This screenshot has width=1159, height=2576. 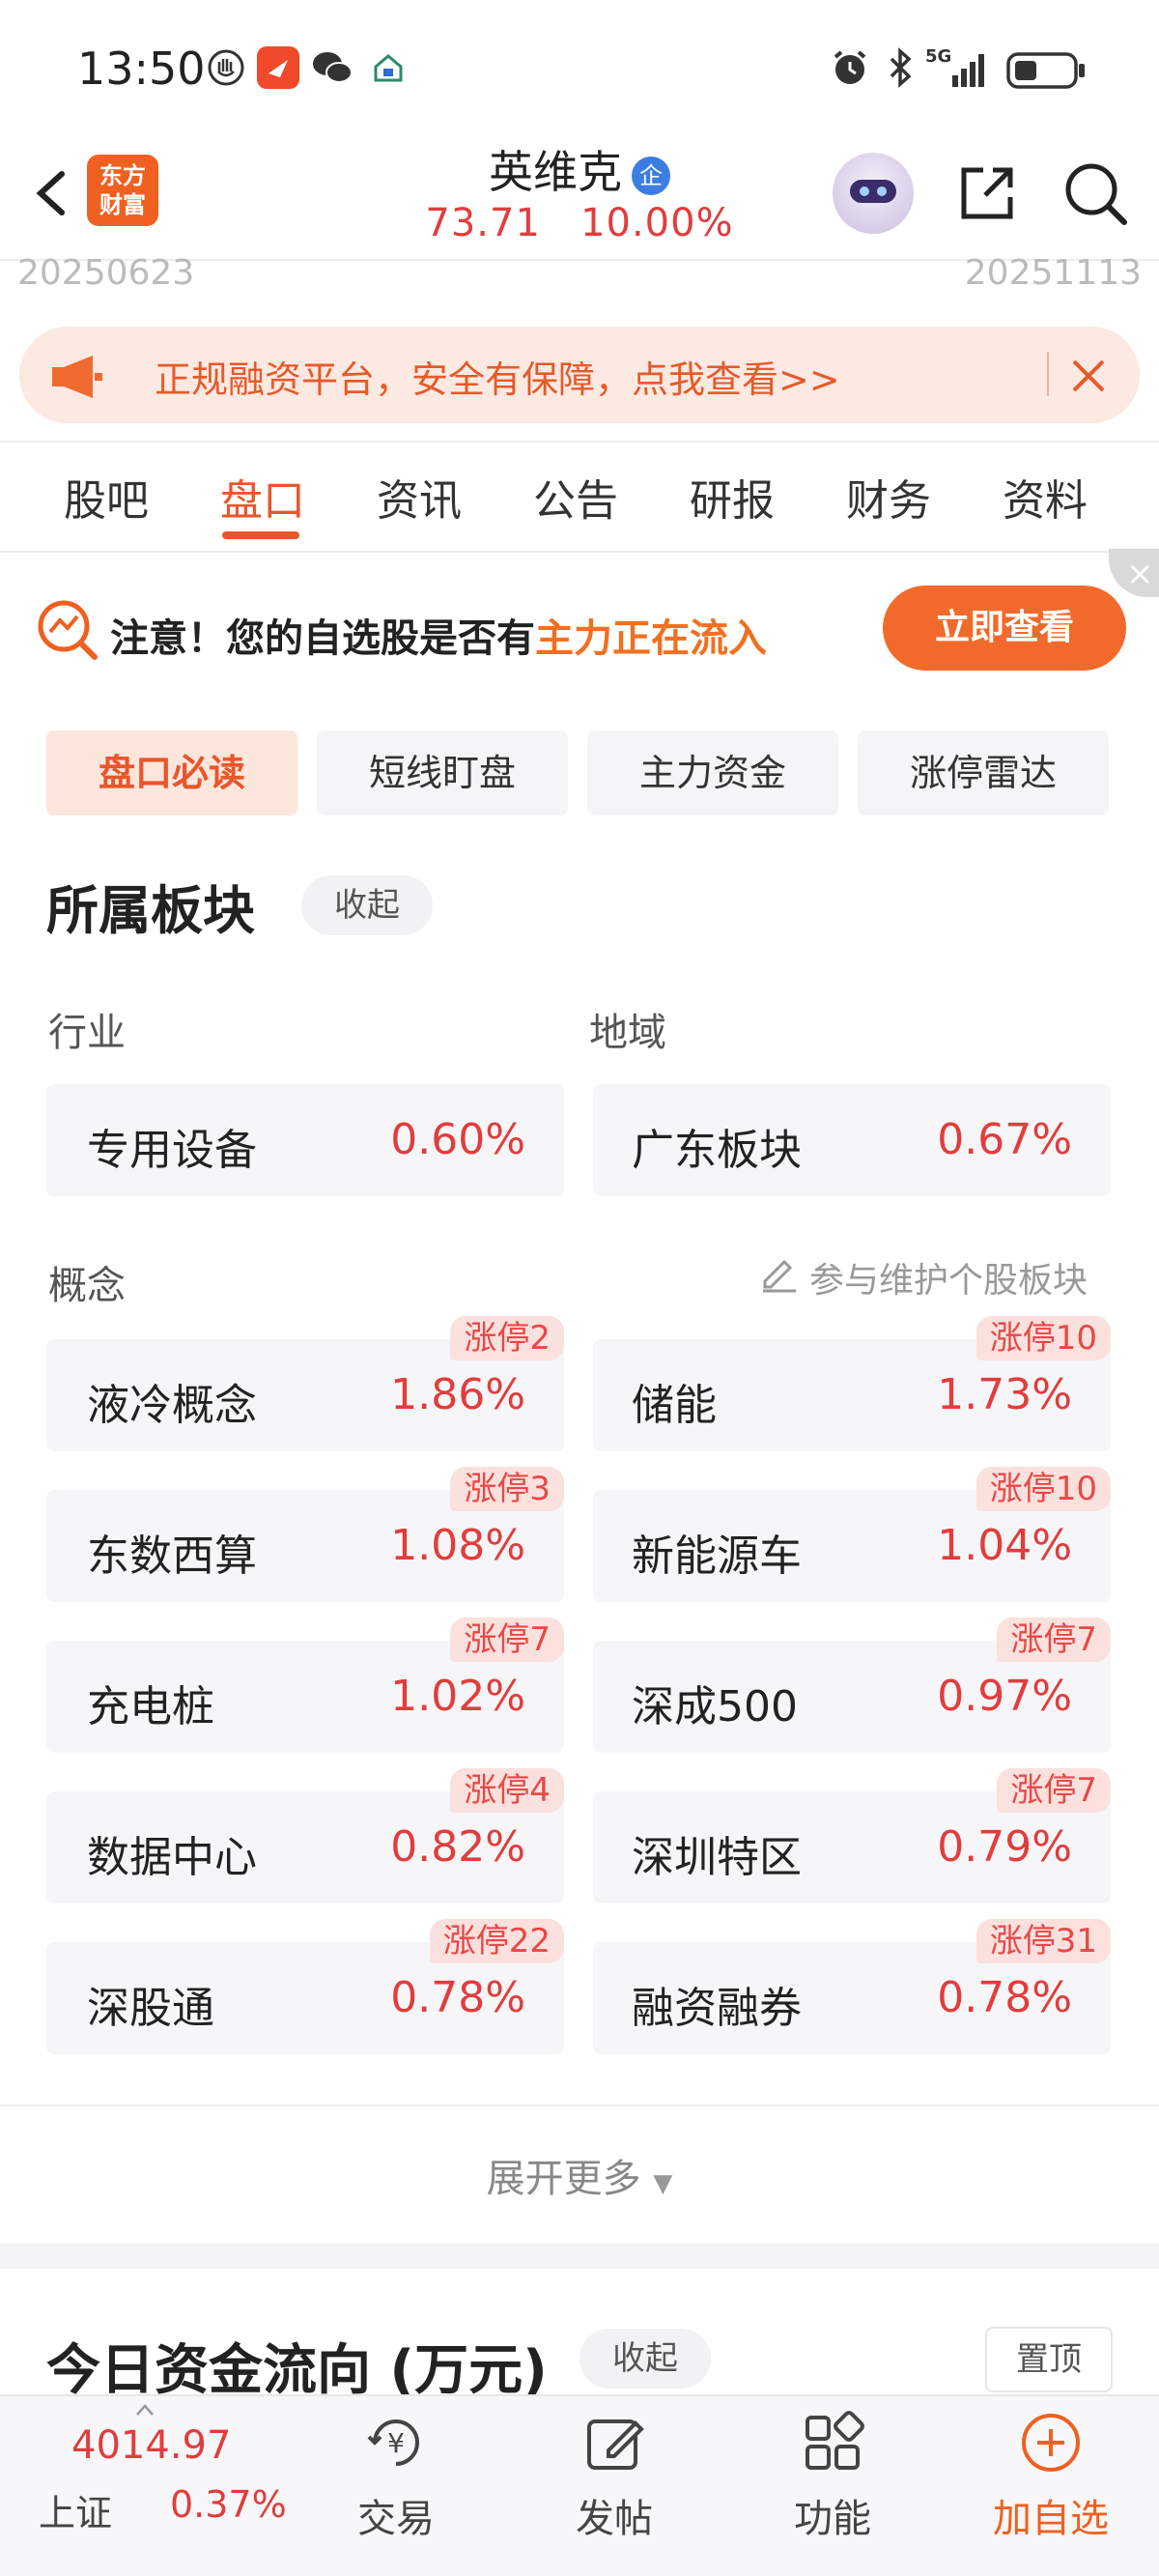 What do you see at coordinates (261, 535) in the screenshot?
I see `active-tab-underline` at bounding box center [261, 535].